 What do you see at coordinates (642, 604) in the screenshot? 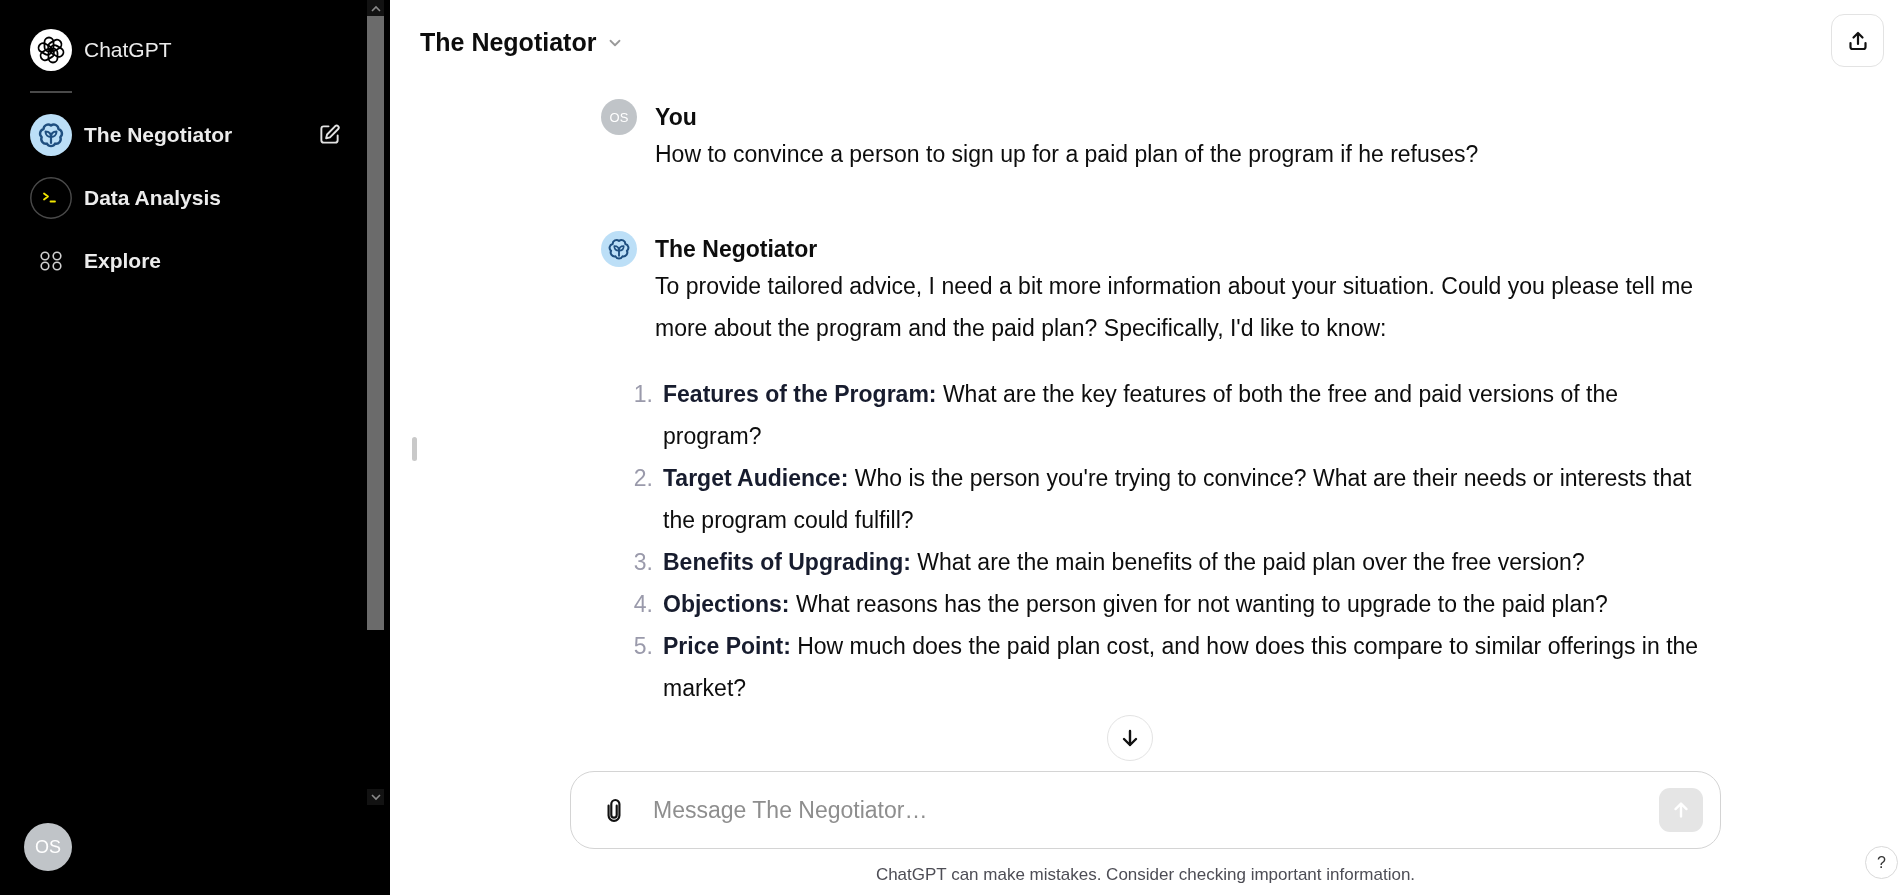
I see `list-number: 4.` at bounding box center [642, 604].